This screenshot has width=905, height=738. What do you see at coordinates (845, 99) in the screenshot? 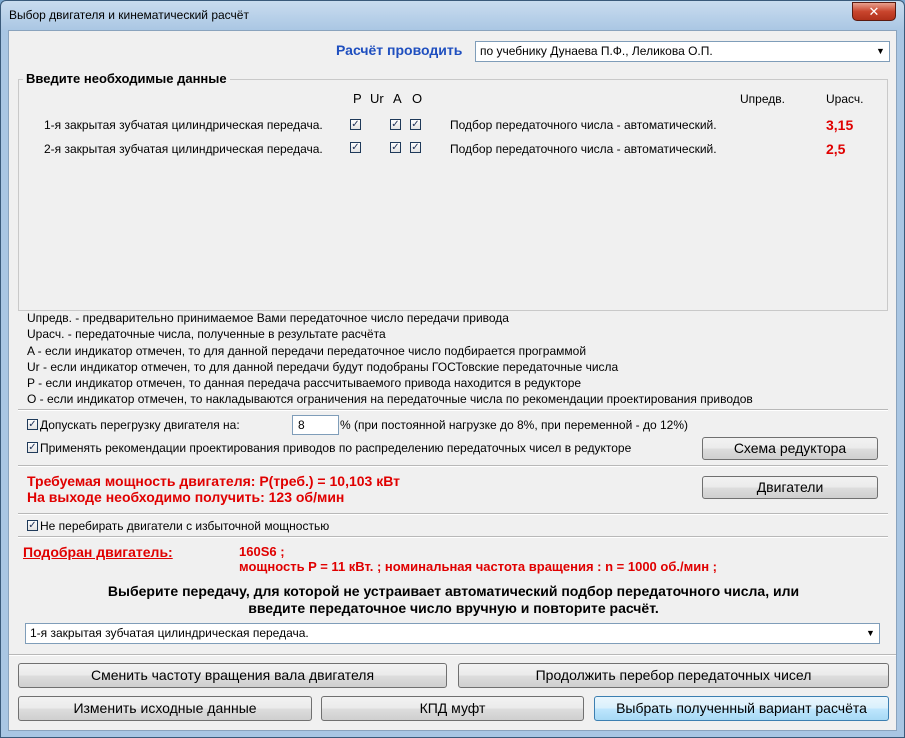
I see `col-header-urasch: Uрасч.` at bounding box center [845, 99].